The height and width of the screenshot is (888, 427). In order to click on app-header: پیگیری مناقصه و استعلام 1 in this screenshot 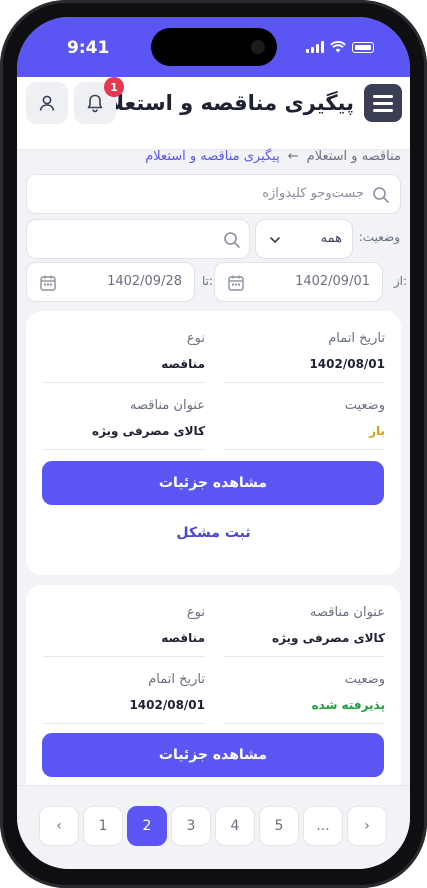, I will do `click(213, 113)`.